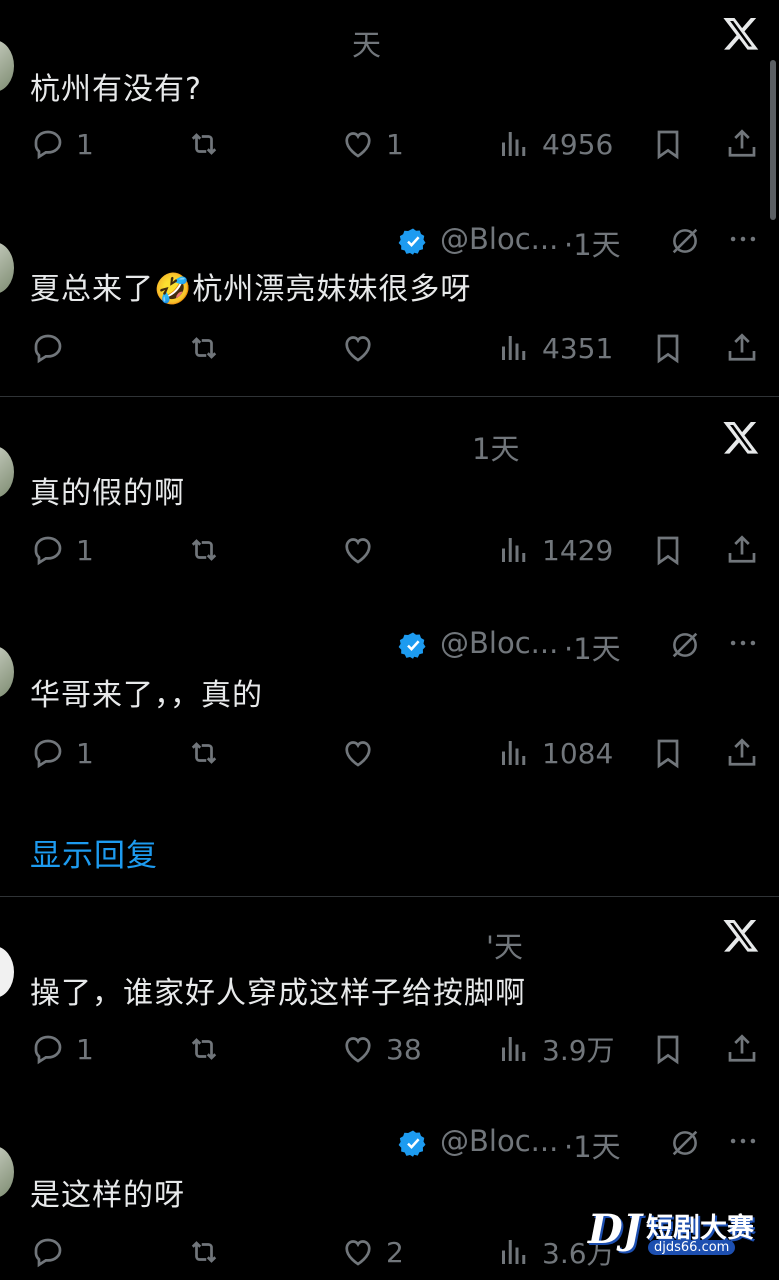 Image resolution: width=779 pixels, height=1280 pixels. What do you see at coordinates (107, 493) in the screenshot?
I see `reply-text: 真的假的啊` at bounding box center [107, 493].